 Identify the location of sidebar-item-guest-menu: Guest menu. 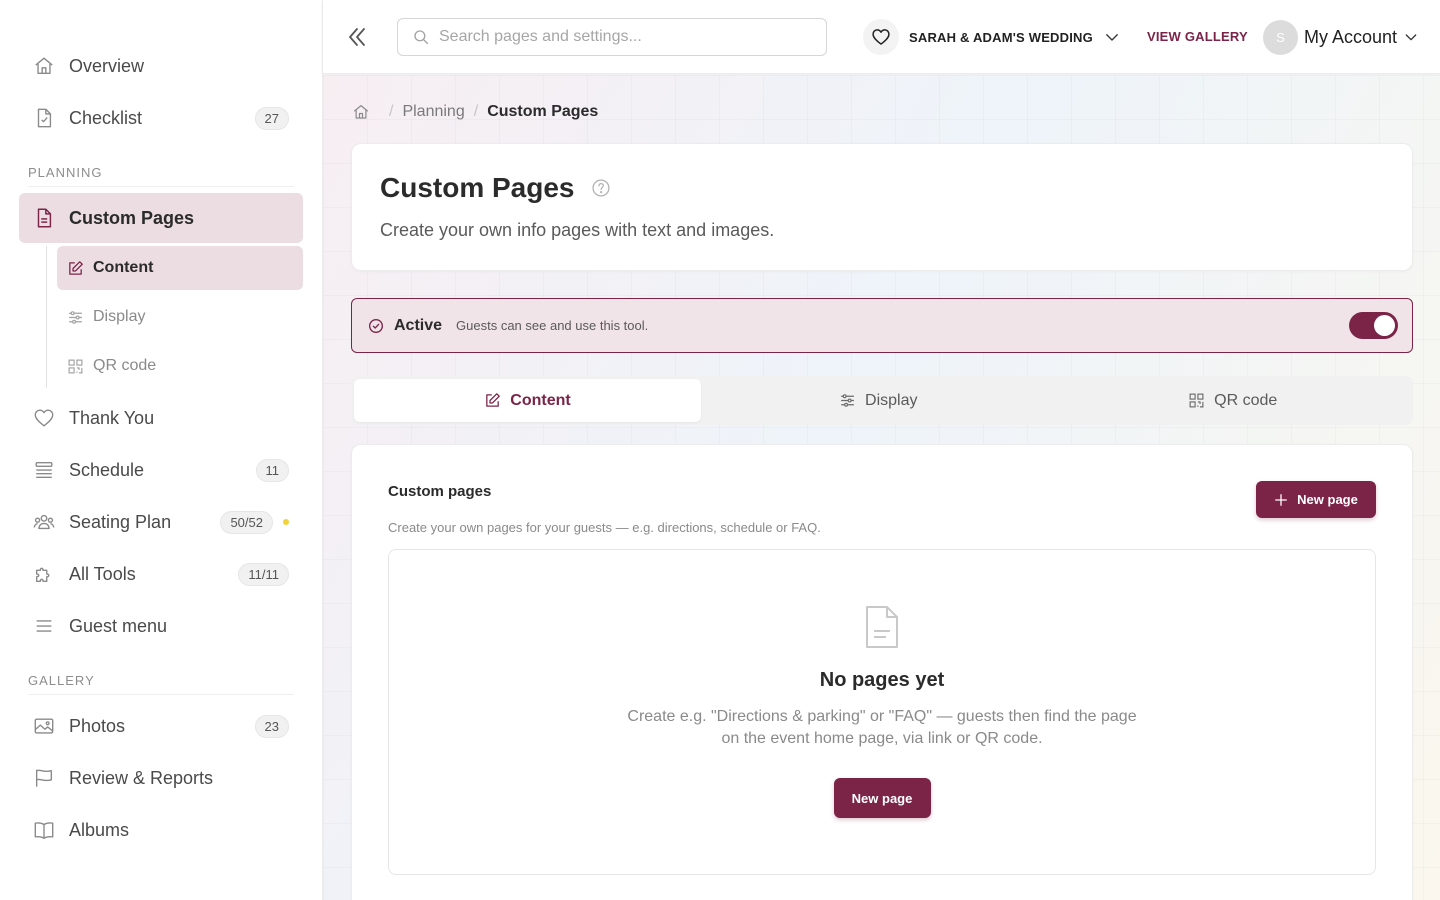
(161, 626).